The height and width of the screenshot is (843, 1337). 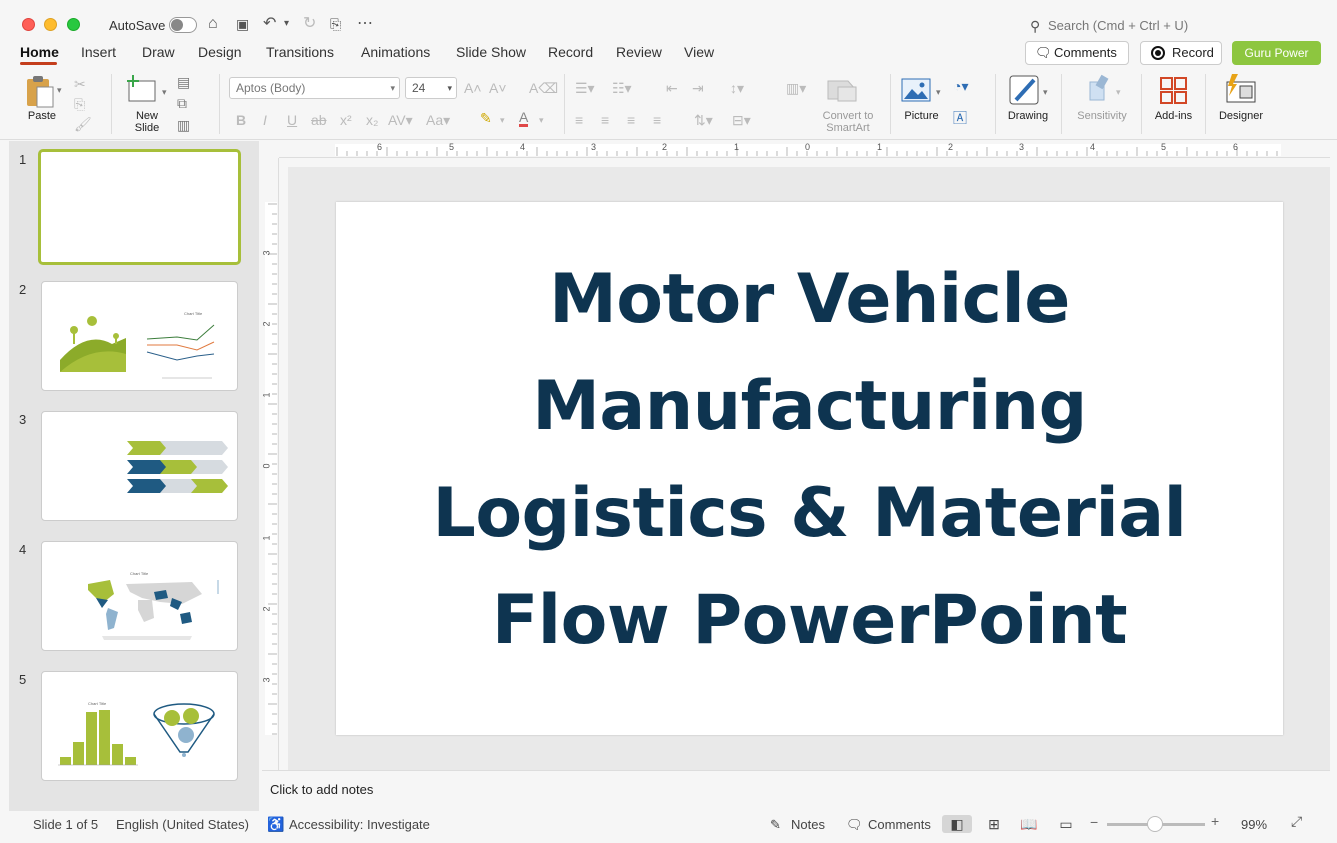 I want to click on minimize-window-button, so click(x=50, y=24).